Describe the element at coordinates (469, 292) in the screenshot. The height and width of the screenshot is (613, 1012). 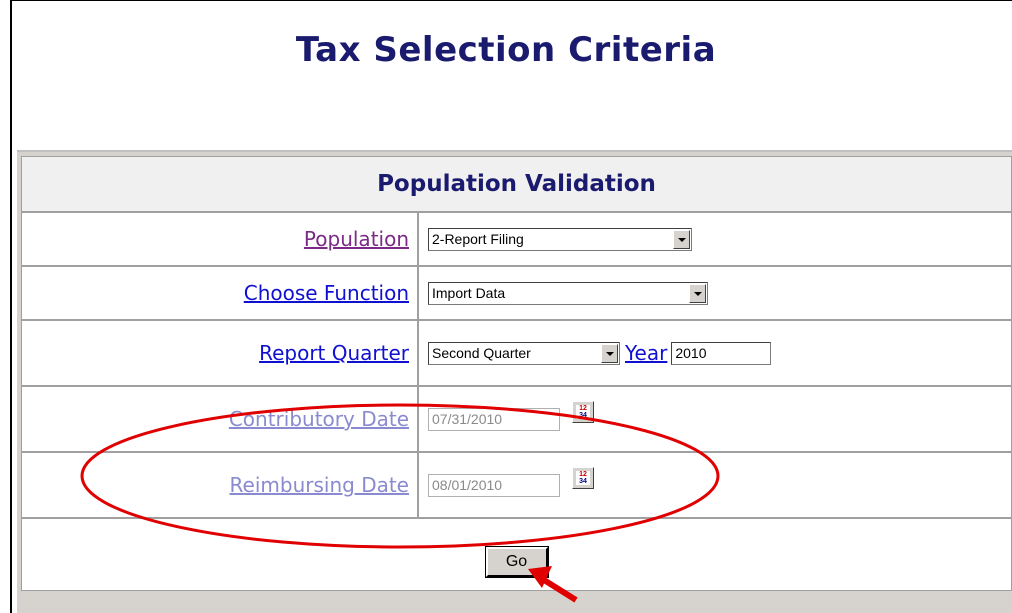
I see `choose-function-selected-value: Import Data` at that location.